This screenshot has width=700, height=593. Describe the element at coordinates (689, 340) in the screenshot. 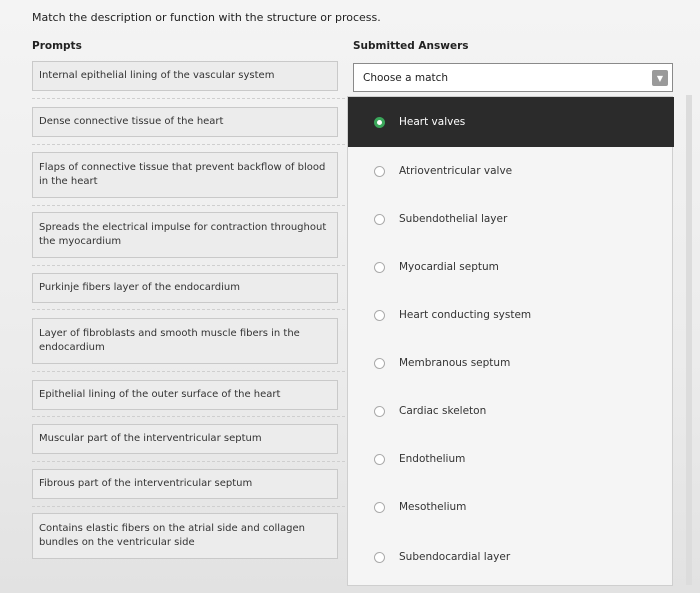

I see `page-scrollbar` at that location.